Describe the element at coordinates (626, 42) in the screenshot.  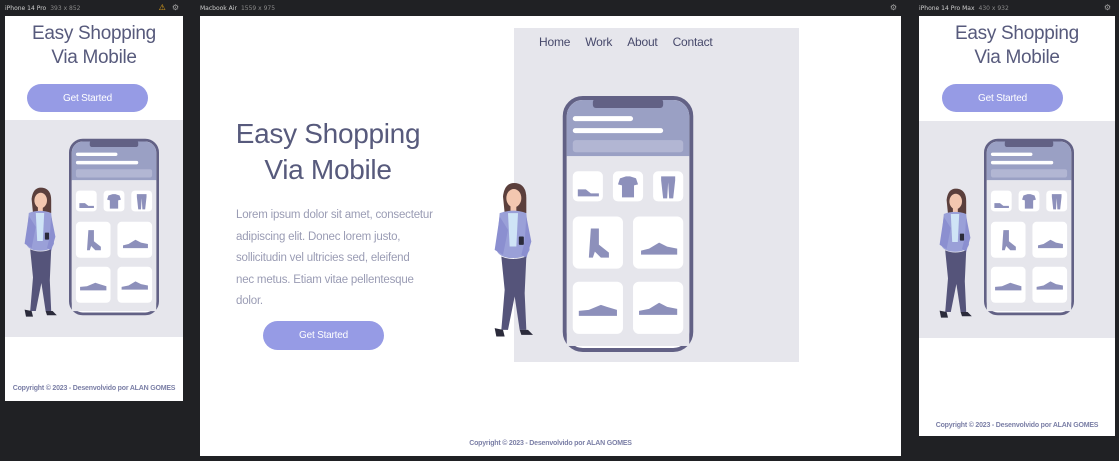
I see `main-nav: Home Work About Contact` at that location.